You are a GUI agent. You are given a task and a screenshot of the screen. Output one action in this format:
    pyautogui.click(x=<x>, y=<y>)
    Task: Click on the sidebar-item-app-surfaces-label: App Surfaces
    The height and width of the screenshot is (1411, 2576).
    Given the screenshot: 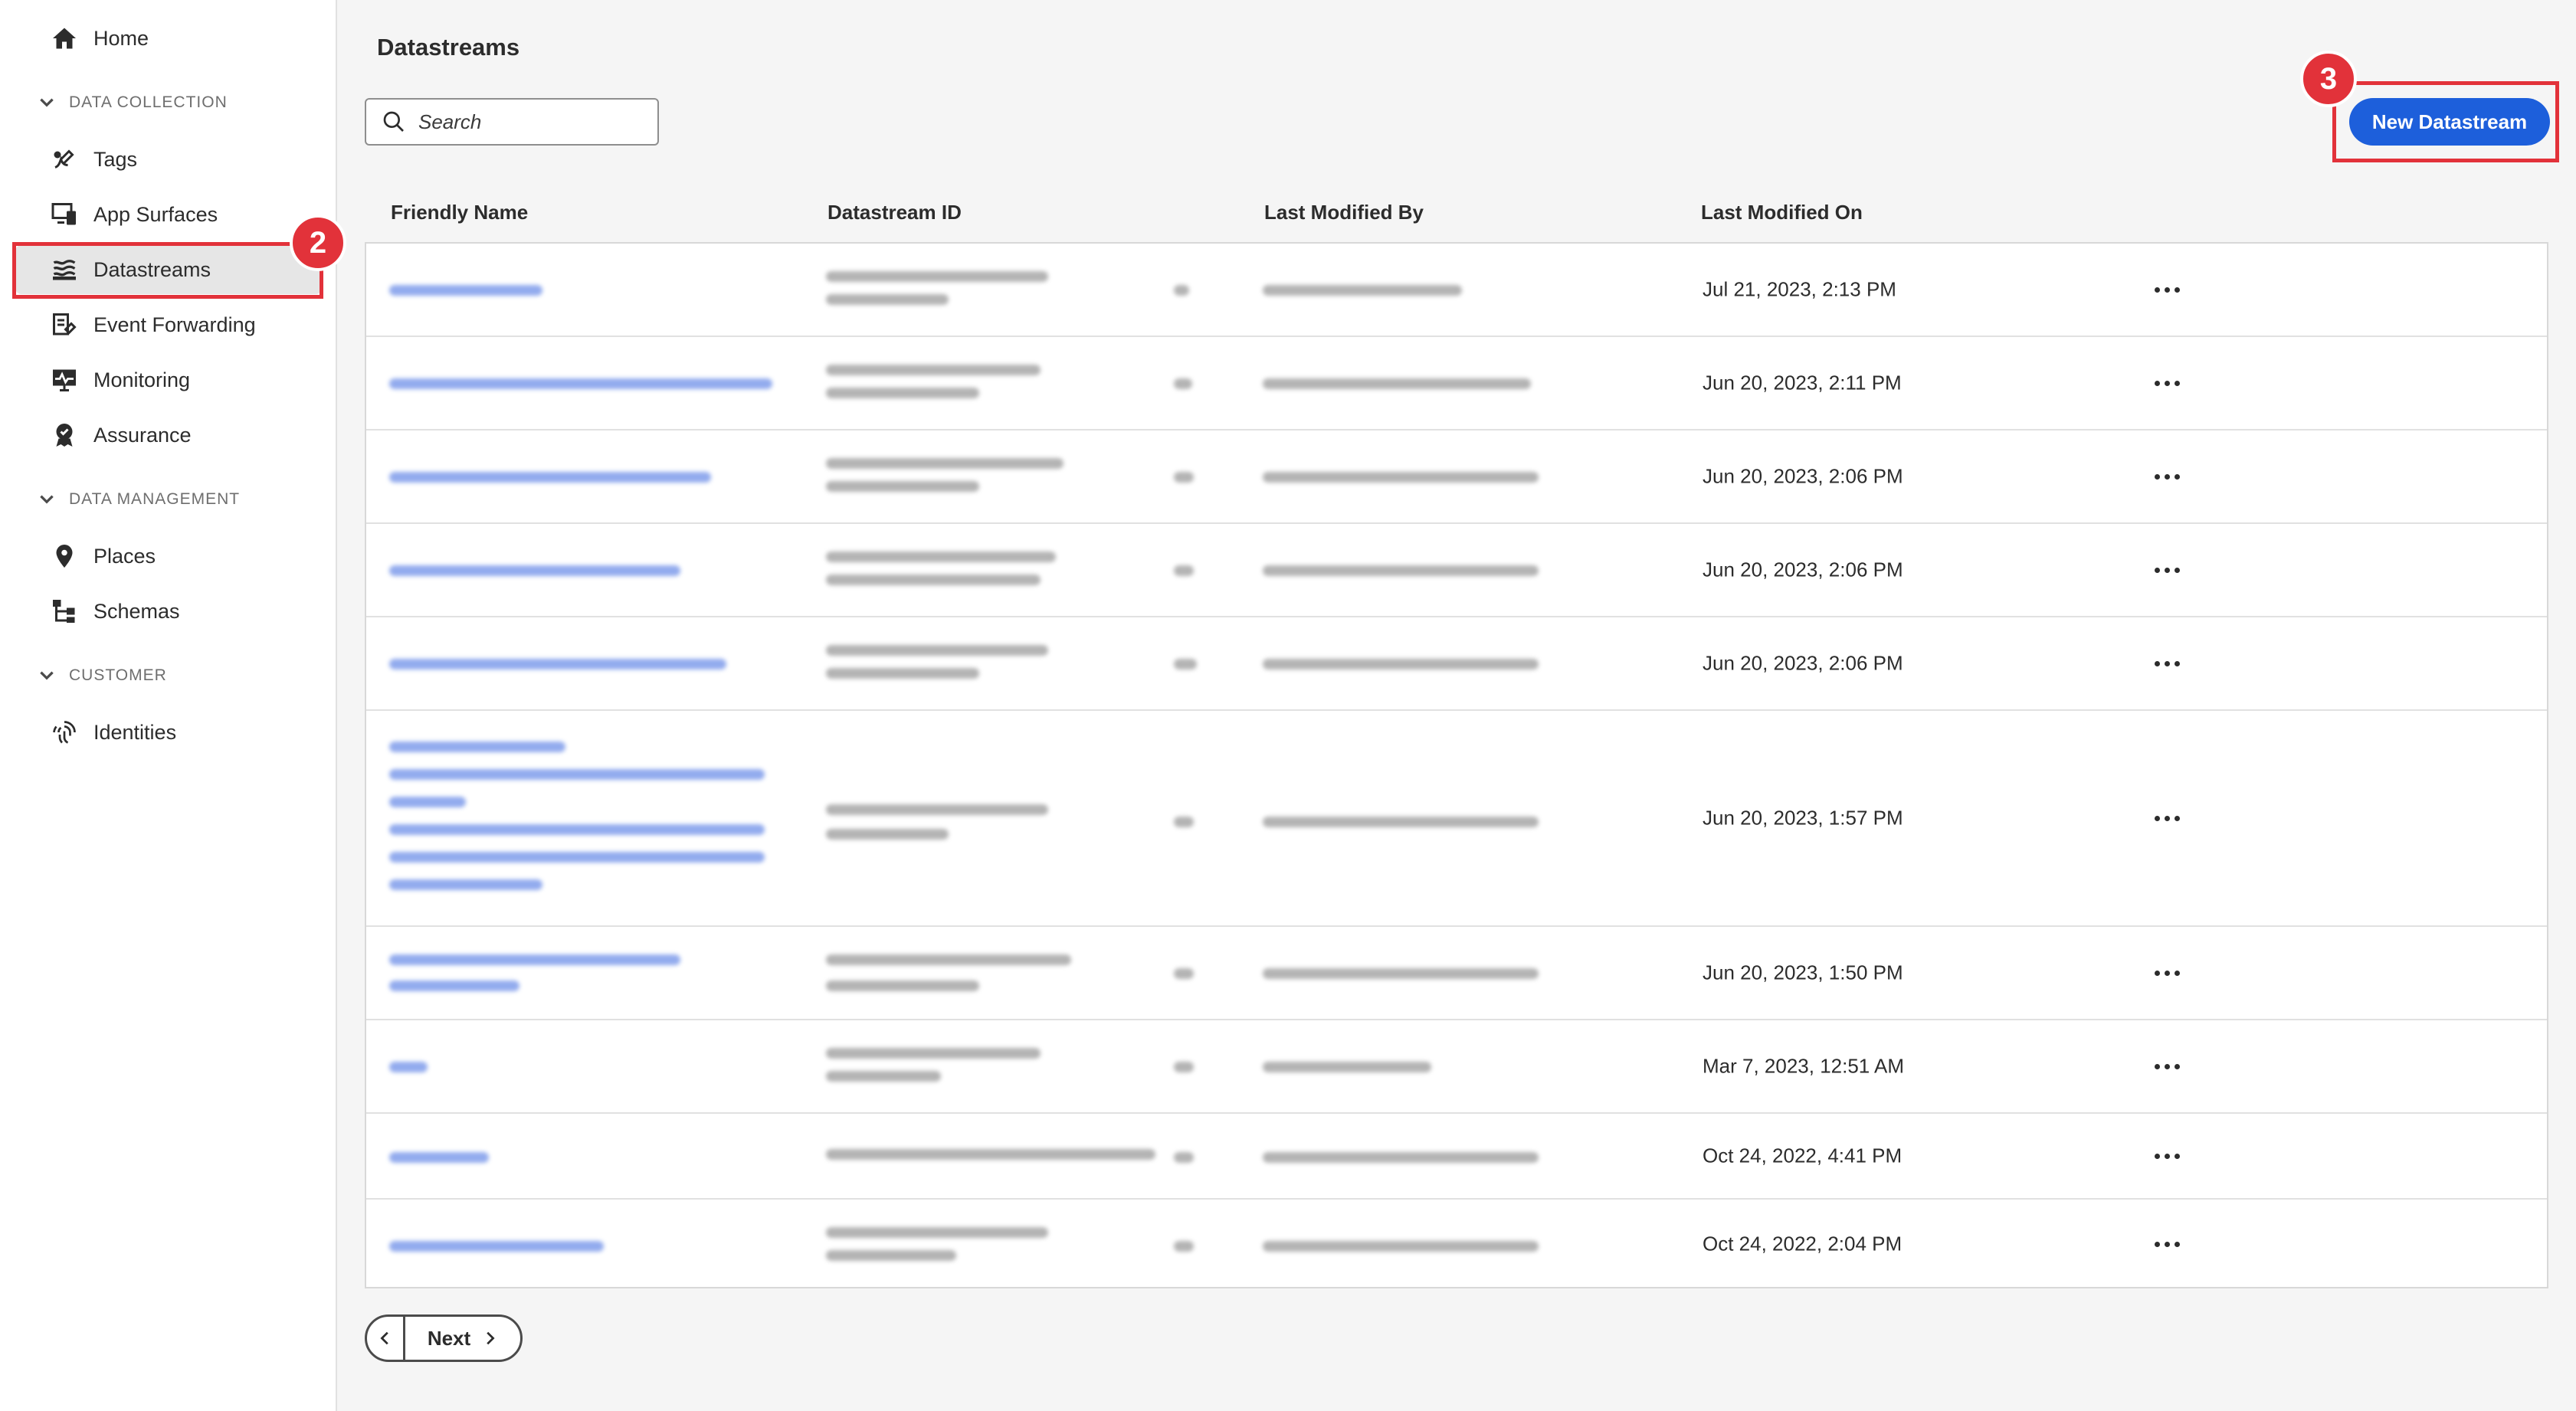 What is the action you would take?
    pyautogui.click(x=155, y=214)
    